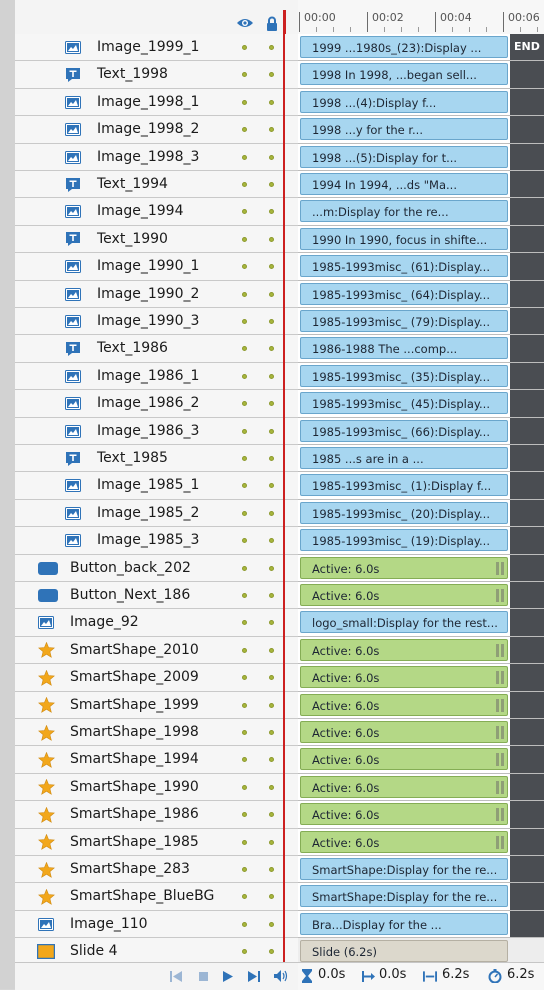 This screenshot has width=544, height=990. I want to click on layer-name-cell: Image_1998_1, so click(156, 102).